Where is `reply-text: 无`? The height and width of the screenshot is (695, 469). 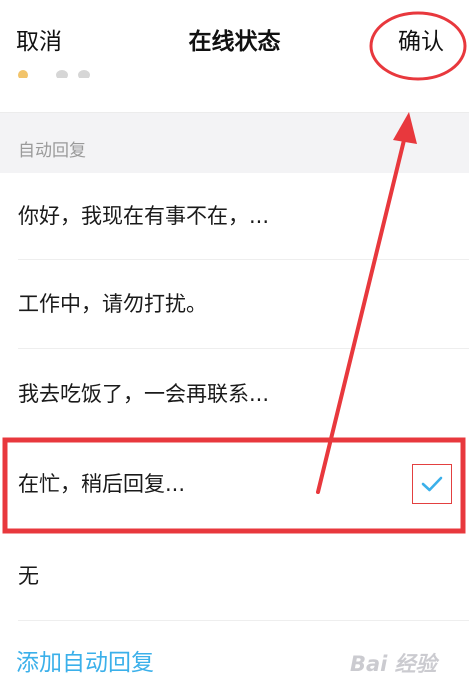 reply-text: 无 is located at coordinates (28, 576).